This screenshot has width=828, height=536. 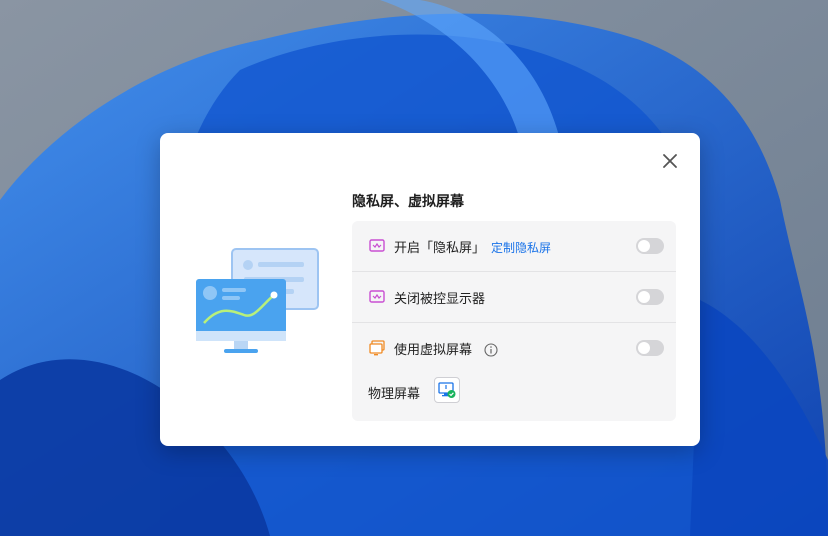 I want to click on monitor-off-row: 关闭被控显示器, so click(x=514, y=297).